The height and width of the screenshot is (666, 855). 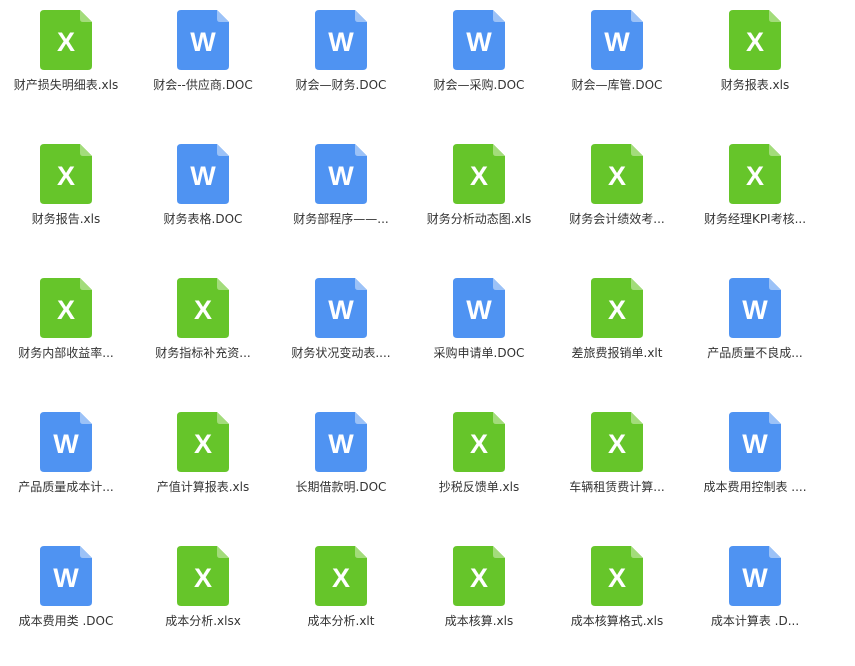 What do you see at coordinates (203, 219) in the screenshot?
I see `file-name-label: 财务表格.DOC` at bounding box center [203, 219].